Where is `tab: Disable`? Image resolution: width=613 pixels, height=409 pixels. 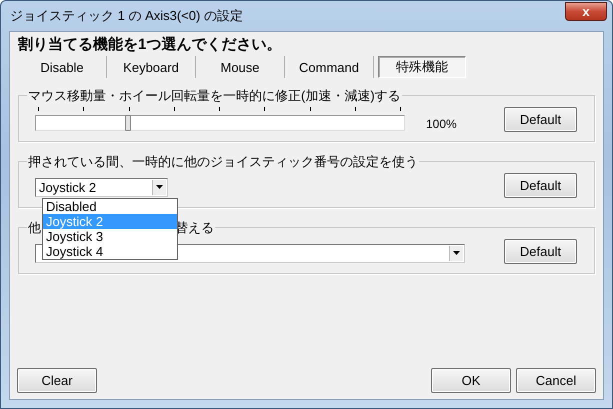 tab: Disable is located at coordinates (62, 67).